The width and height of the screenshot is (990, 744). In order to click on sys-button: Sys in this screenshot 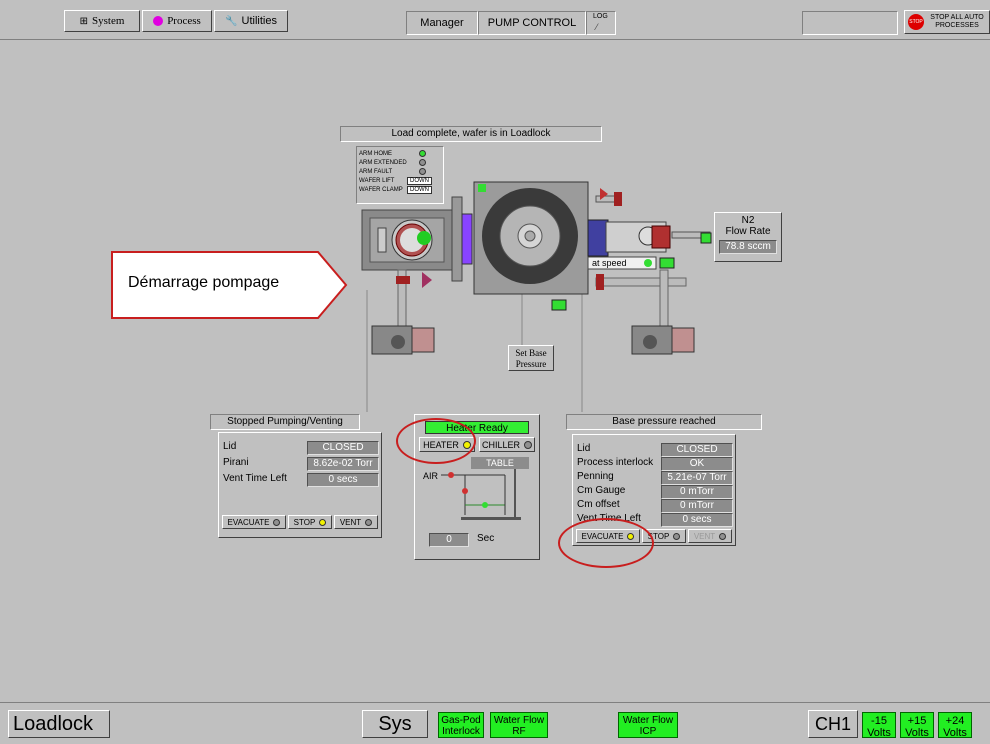, I will do `click(395, 724)`.